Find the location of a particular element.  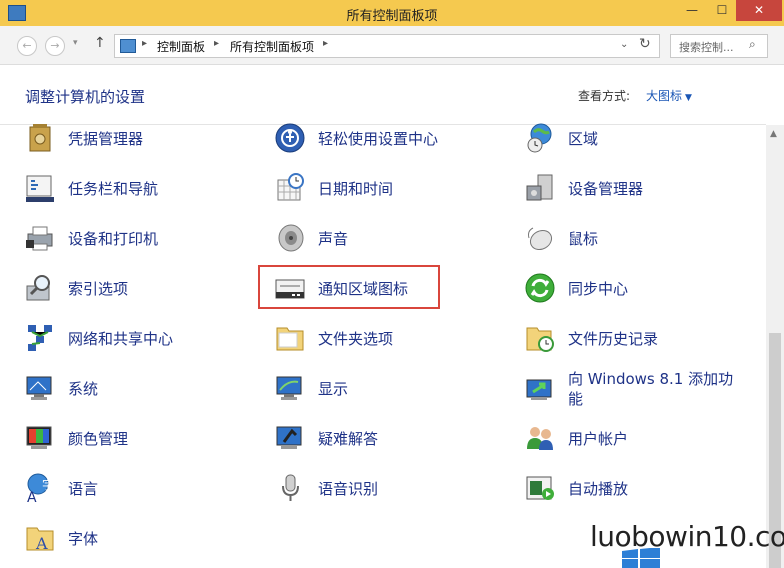

fonts-icon: A is located at coordinates (40, 540).